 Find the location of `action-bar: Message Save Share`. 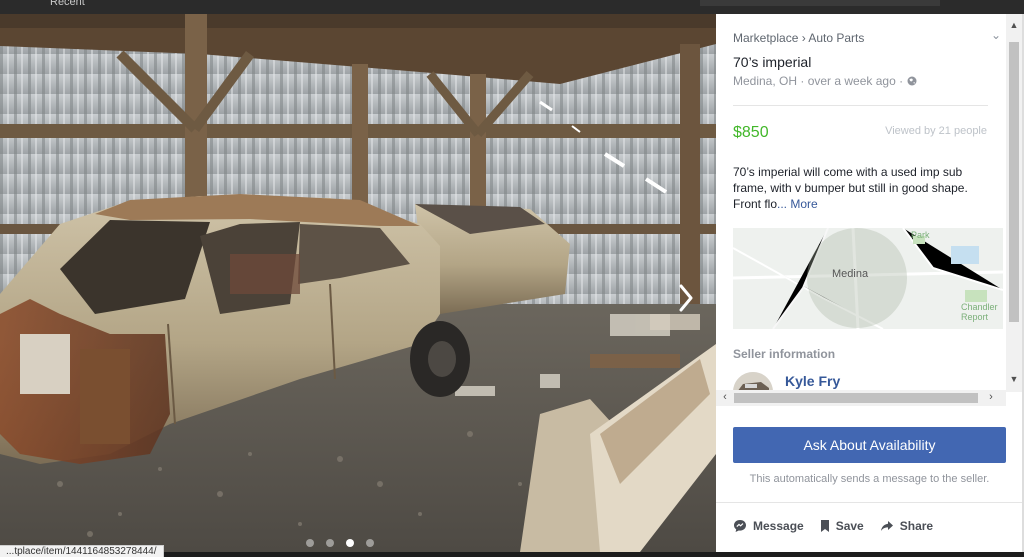

action-bar: Message Save Share is located at coordinates (833, 526).